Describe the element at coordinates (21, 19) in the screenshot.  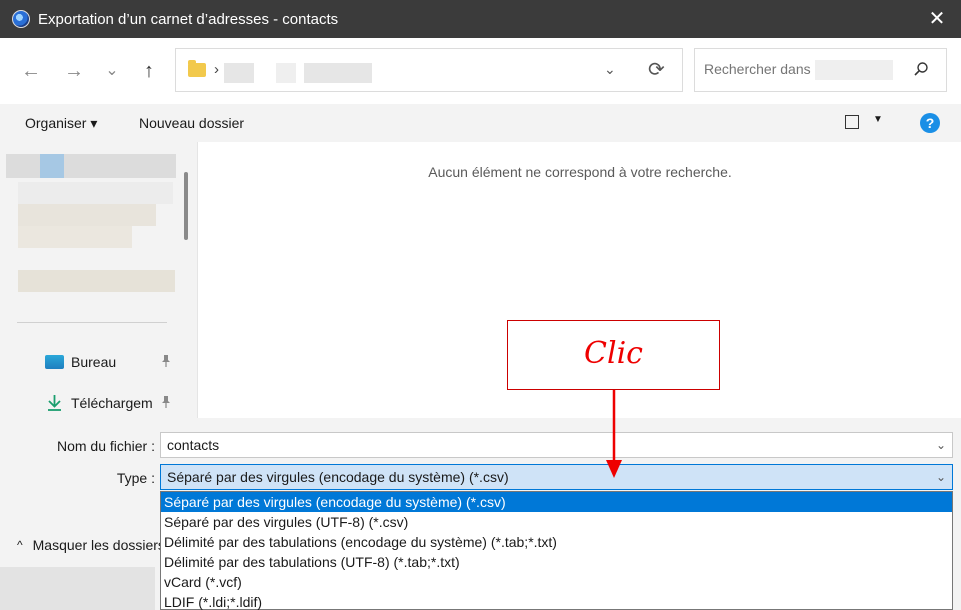
I see `thunderbird-app-icon` at that location.